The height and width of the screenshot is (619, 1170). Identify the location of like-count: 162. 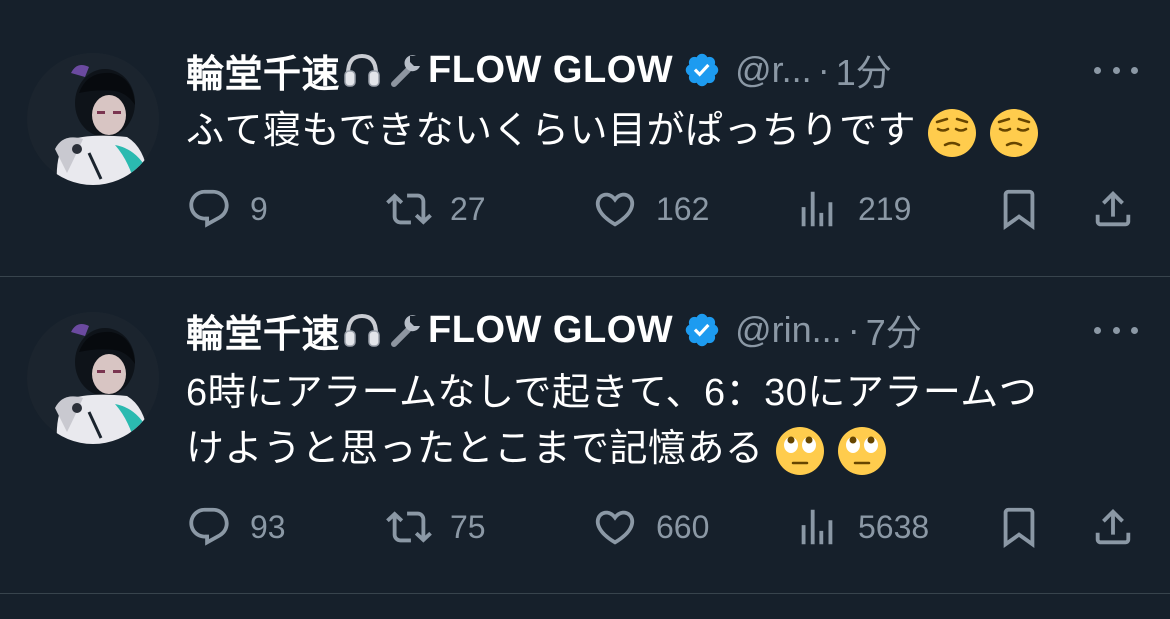
(683, 208).